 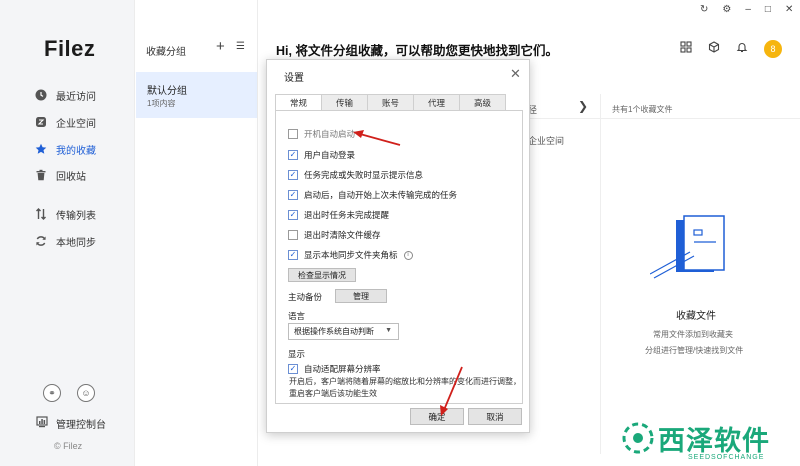 I want to click on tab-general: 常规, so click(x=298, y=102).